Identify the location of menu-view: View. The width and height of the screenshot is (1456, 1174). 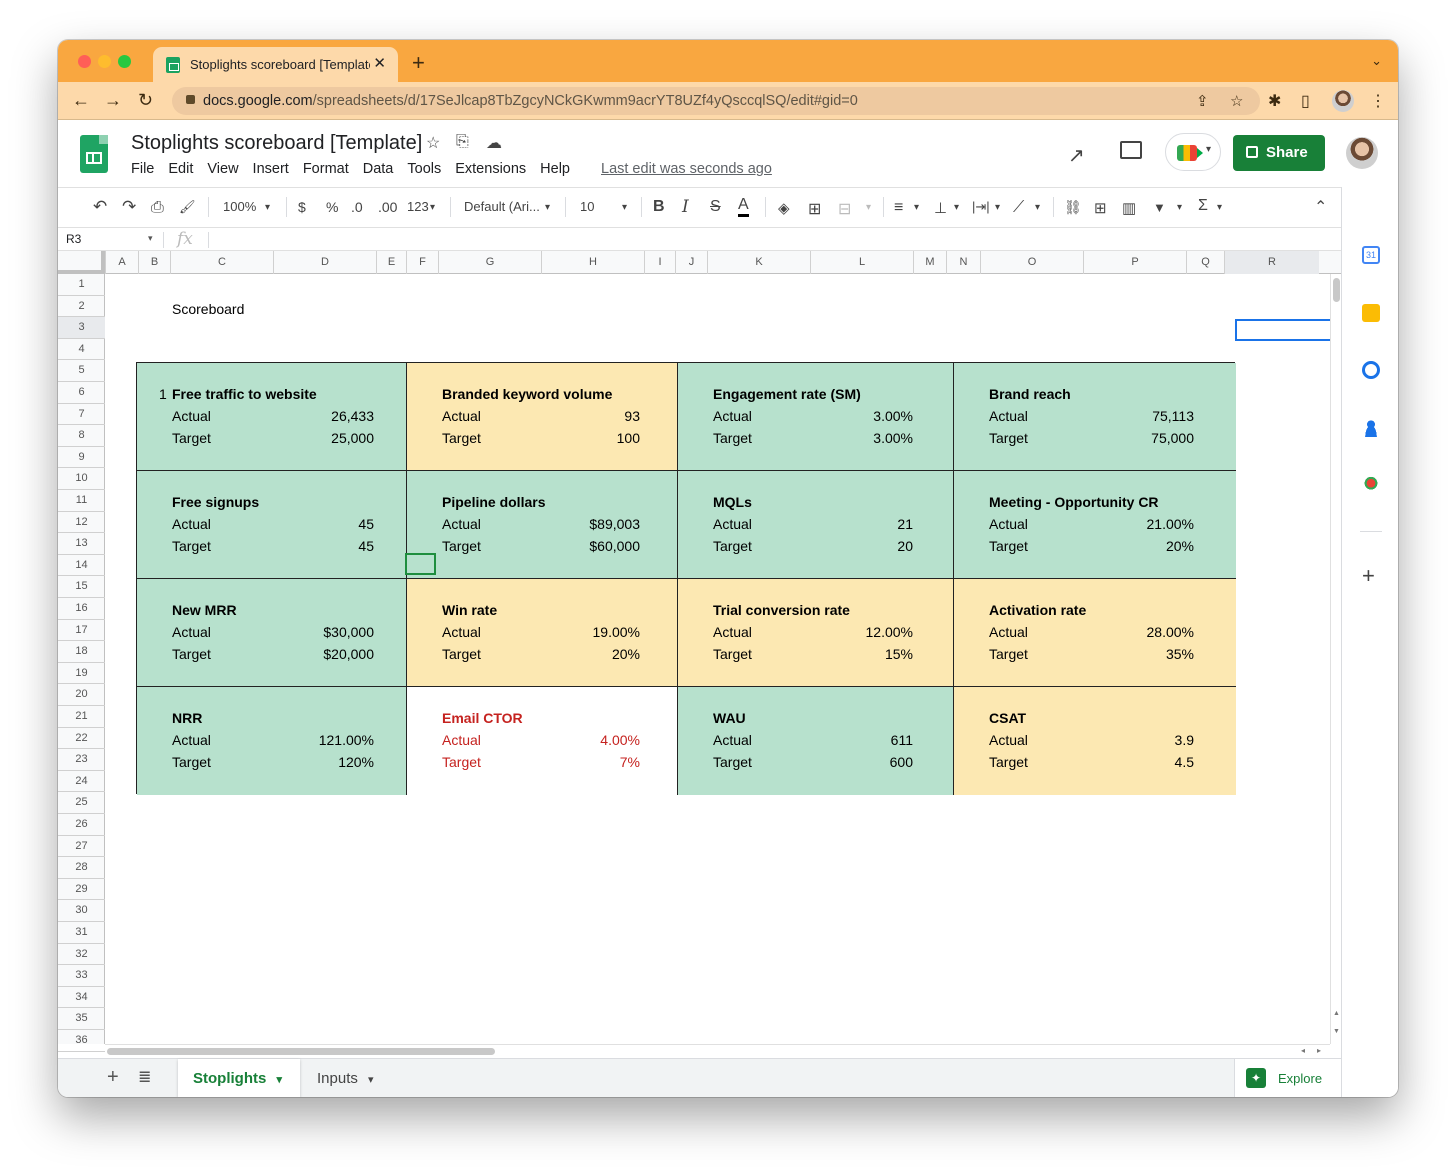
(222, 169).